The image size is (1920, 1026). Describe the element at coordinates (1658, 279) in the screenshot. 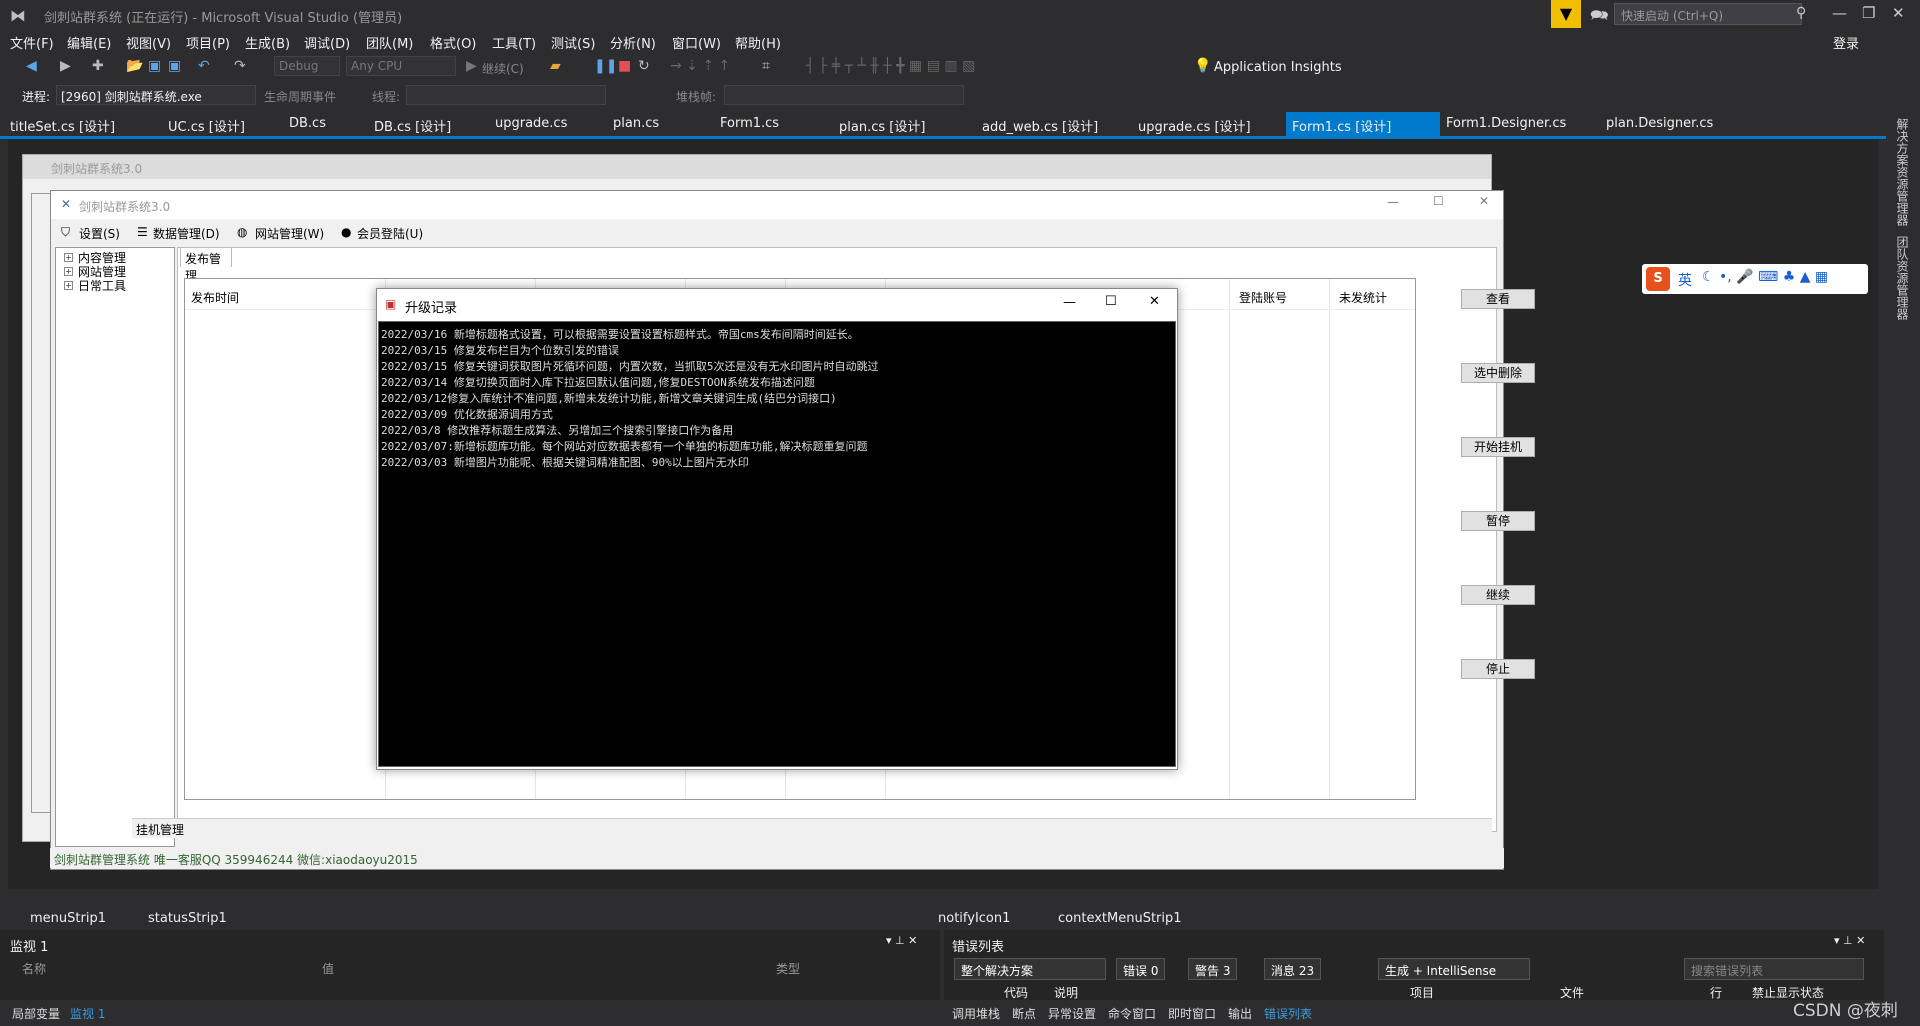

I see `sogou-icon: S` at that location.